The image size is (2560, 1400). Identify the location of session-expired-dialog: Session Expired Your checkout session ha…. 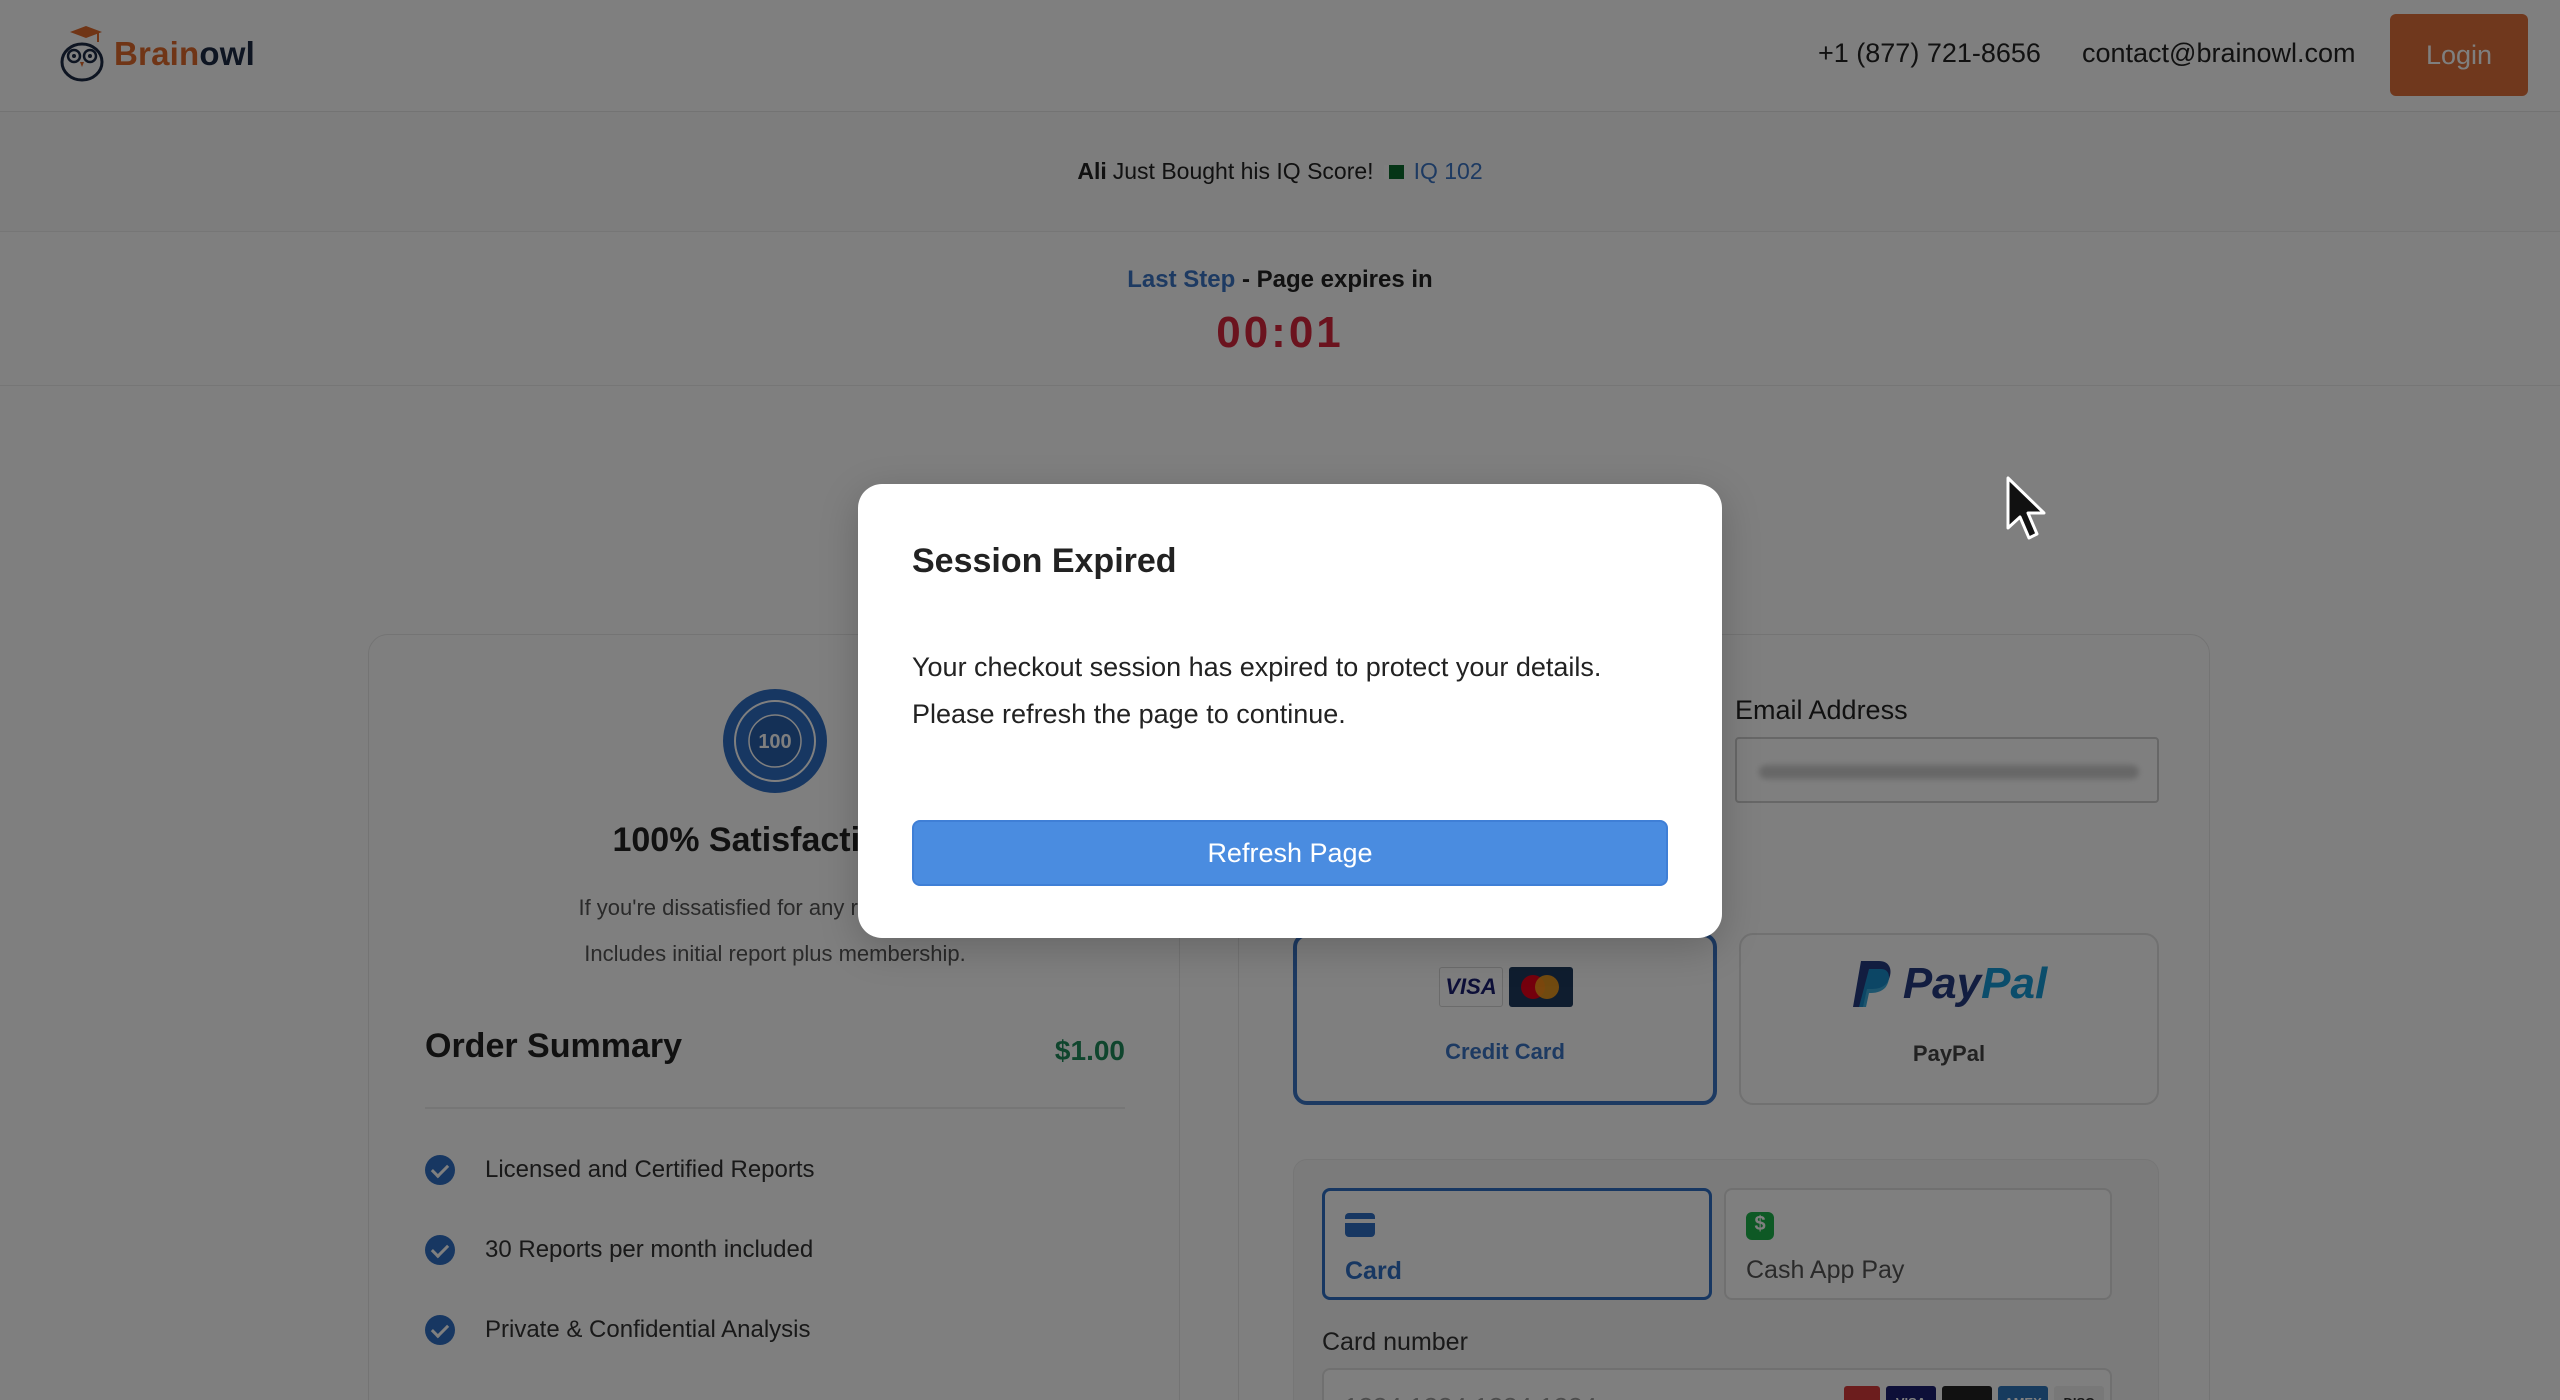
(1290, 711).